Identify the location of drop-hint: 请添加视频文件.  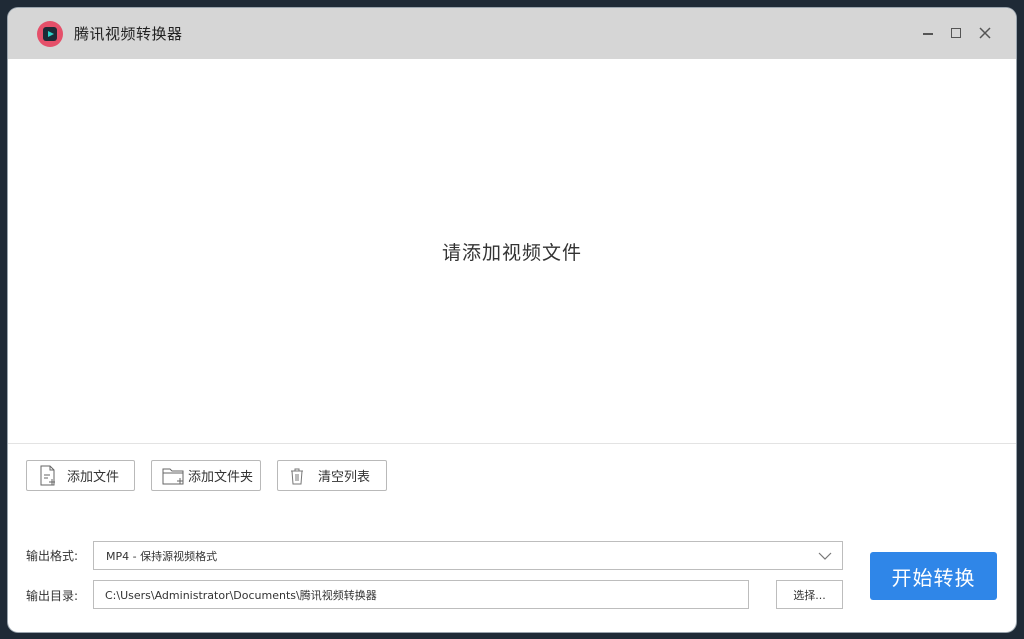
(511, 252).